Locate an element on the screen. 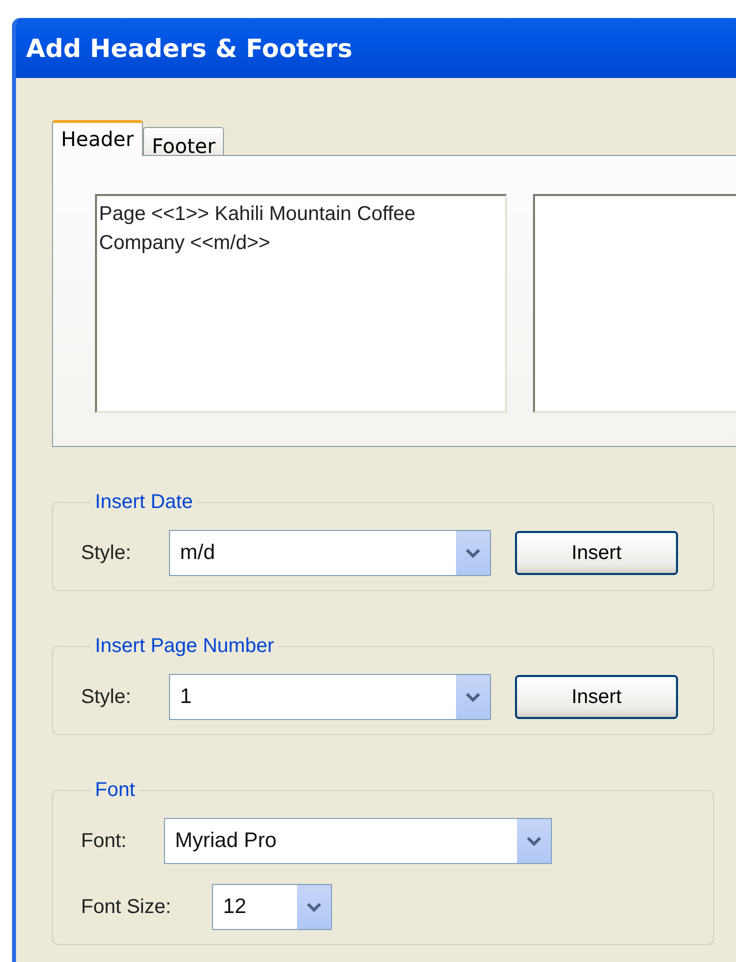 The width and height of the screenshot is (736, 962). field-label: Font: is located at coordinates (104, 841).